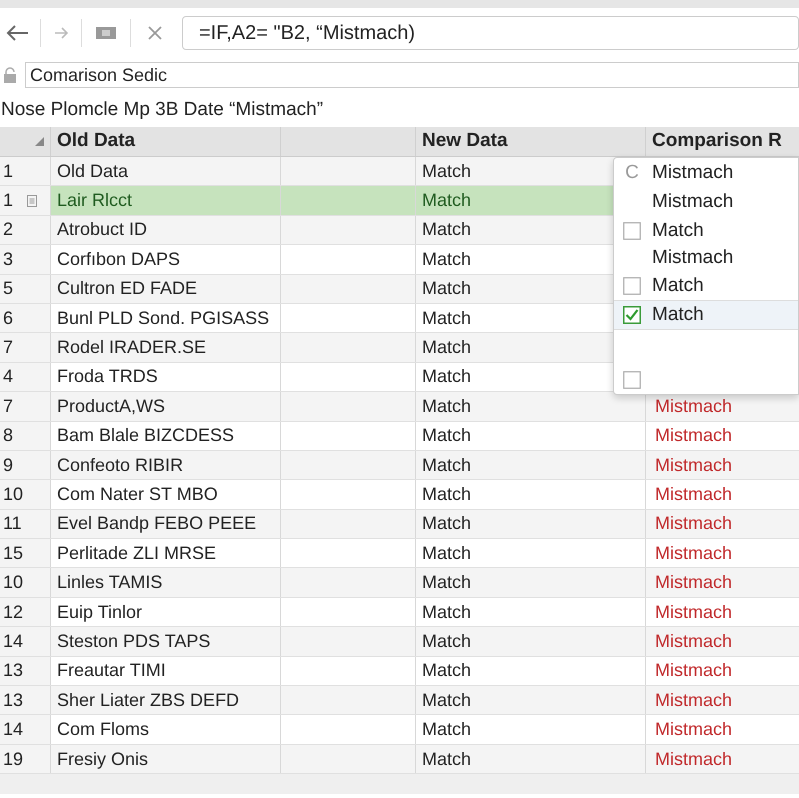 The height and width of the screenshot is (798, 799). I want to click on table-cell-text: Old Data, so click(92, 171).